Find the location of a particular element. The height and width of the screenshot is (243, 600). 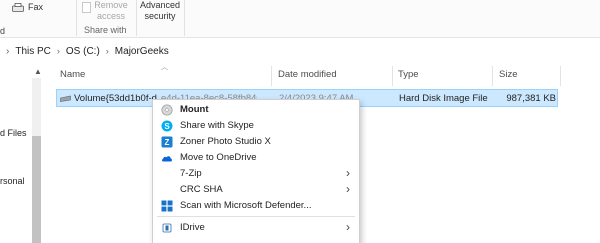

file-size: 987,381 KB is located at coordinates (531, 98).